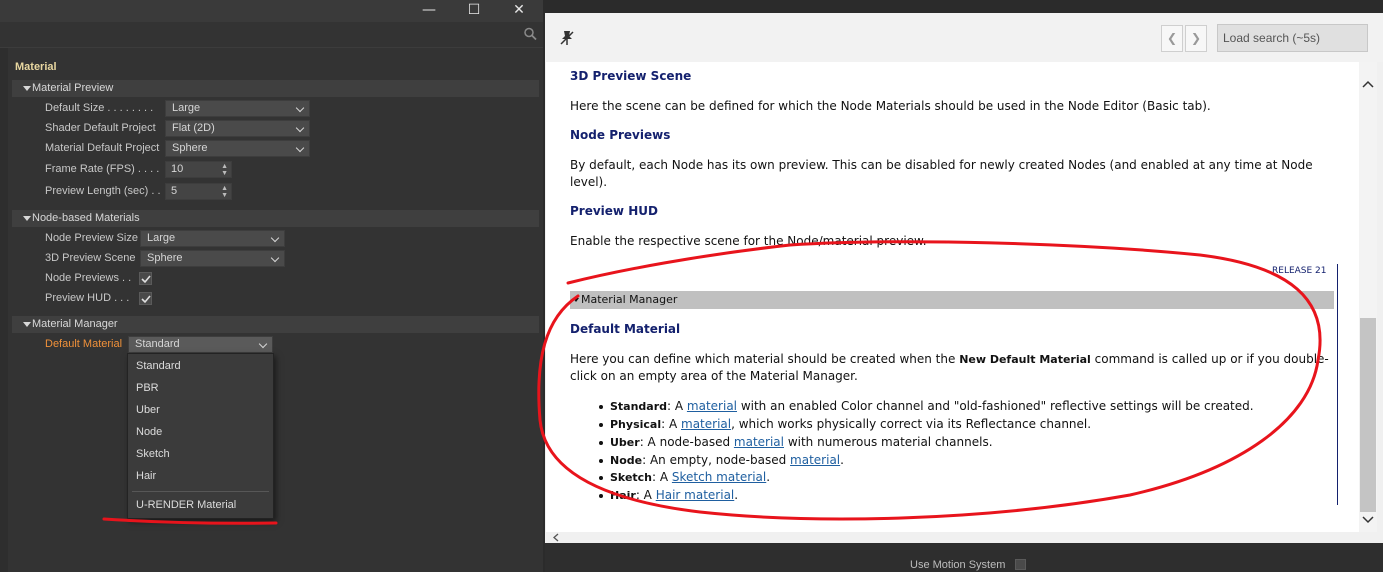  Describe the element at coordinates (716, 460) in the screenshot. I see `bullet-text: : An empty, node-based` at that location.